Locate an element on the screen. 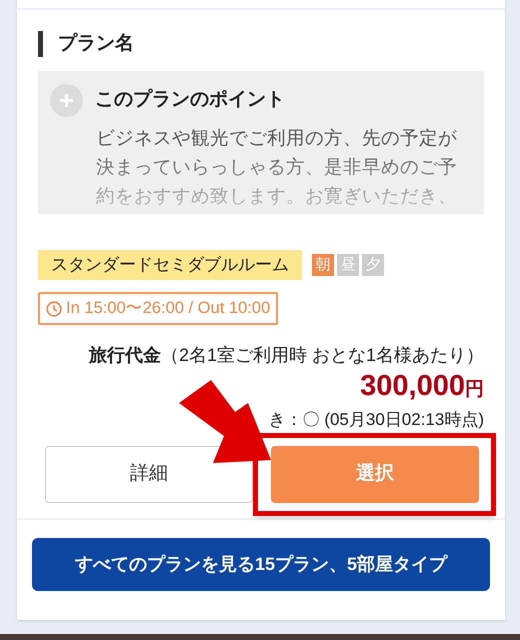 The image size is (520, 640). price-note: （2名1室ご利用時 おとな1名様あたり） is located at coordinates (322, 355).